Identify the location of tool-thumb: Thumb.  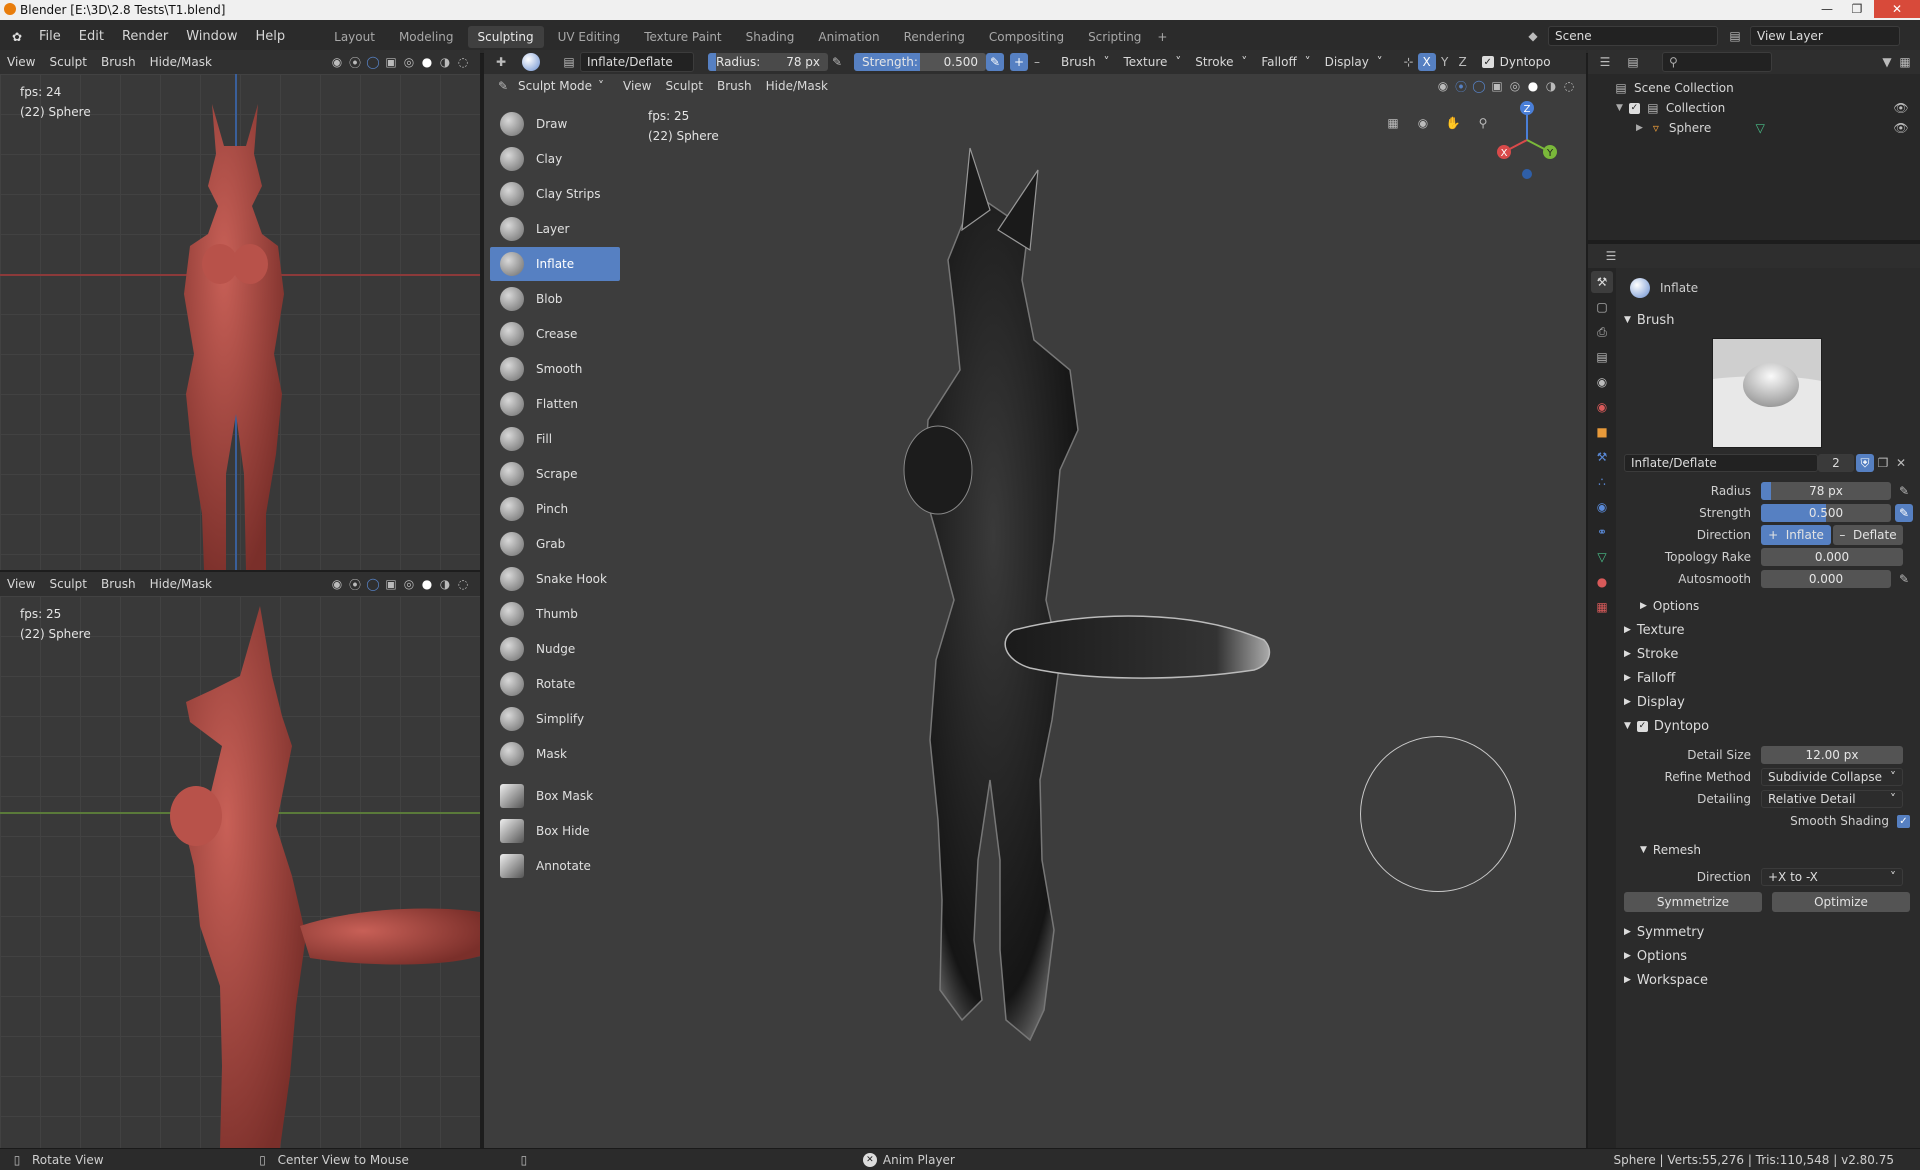
(555, 614).